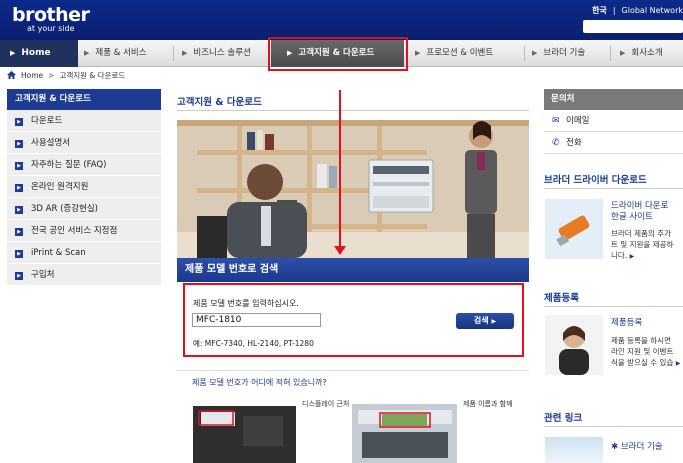 This screenshot has width=683, height=463. Describe the element at coordinates (556, 121) in the screenshot. I see `envelope-icon: ✉` at that location.